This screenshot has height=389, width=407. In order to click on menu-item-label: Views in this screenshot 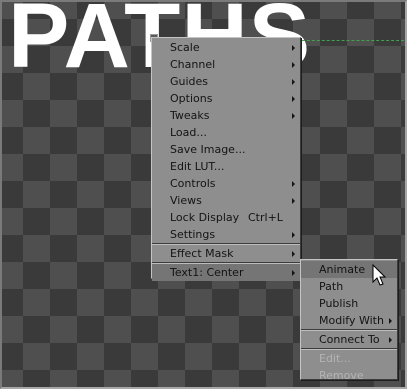, I will do `click(186, 200)`.